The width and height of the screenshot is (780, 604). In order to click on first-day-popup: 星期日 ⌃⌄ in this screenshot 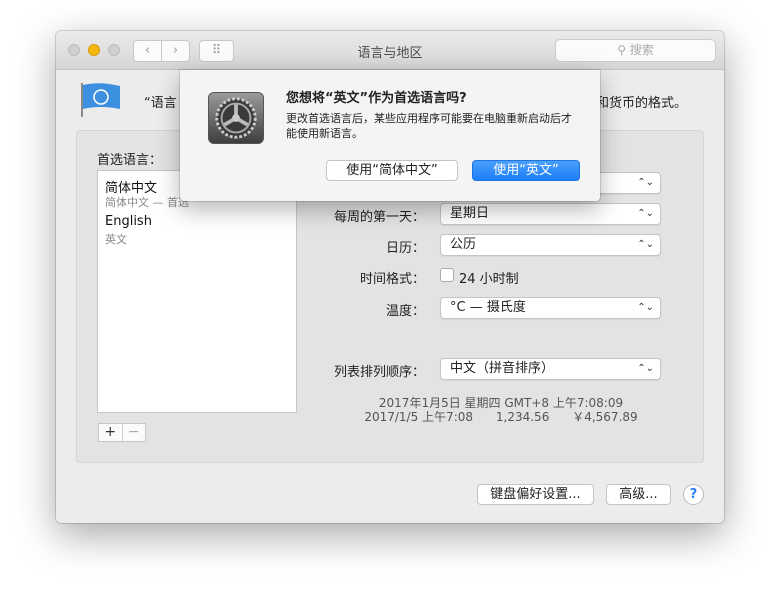, I will do `click(550, 214)`.